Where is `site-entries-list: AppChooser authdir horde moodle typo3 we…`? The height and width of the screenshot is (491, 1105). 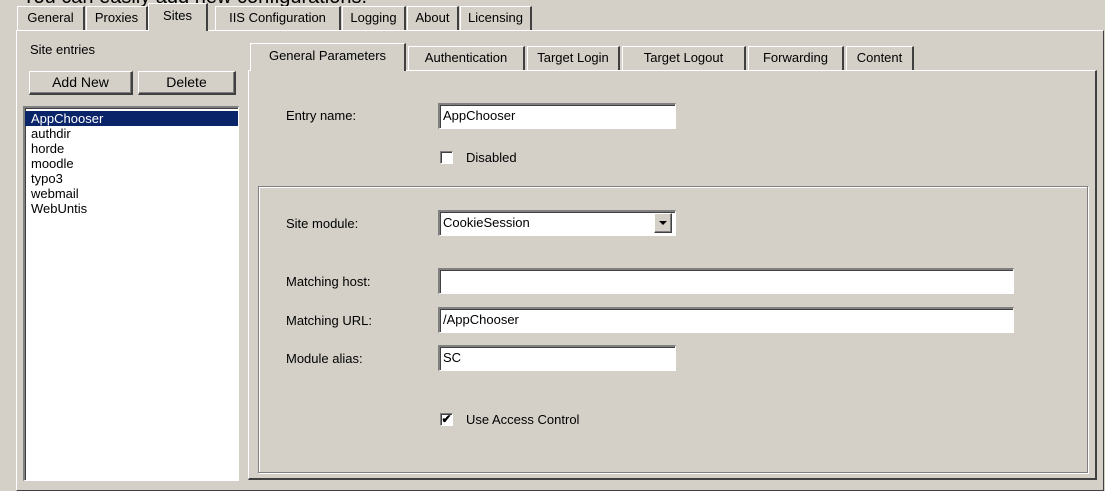
site-entries-list: AppChooser authdir horde moodle typo3 we… is located at coordinates (131, 293).